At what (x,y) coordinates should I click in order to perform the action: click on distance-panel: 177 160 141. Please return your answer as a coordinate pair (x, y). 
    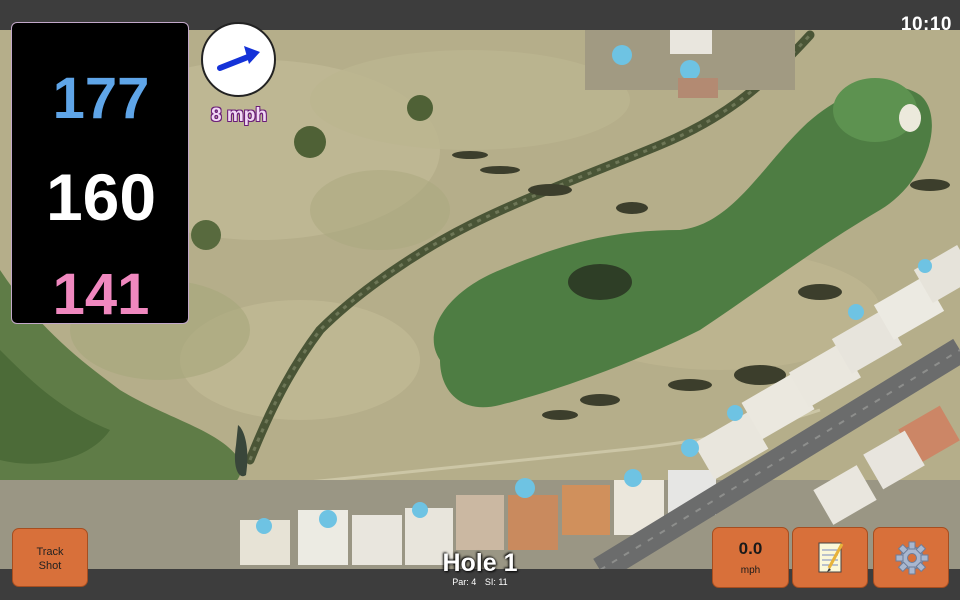
    Looking at the image, I should click on (100, 174).